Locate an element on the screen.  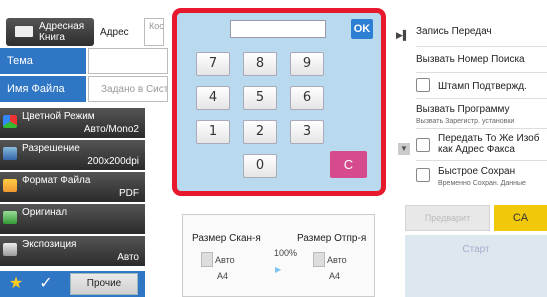
resolution-title: Разрешение is located at coordinates (51, 148).